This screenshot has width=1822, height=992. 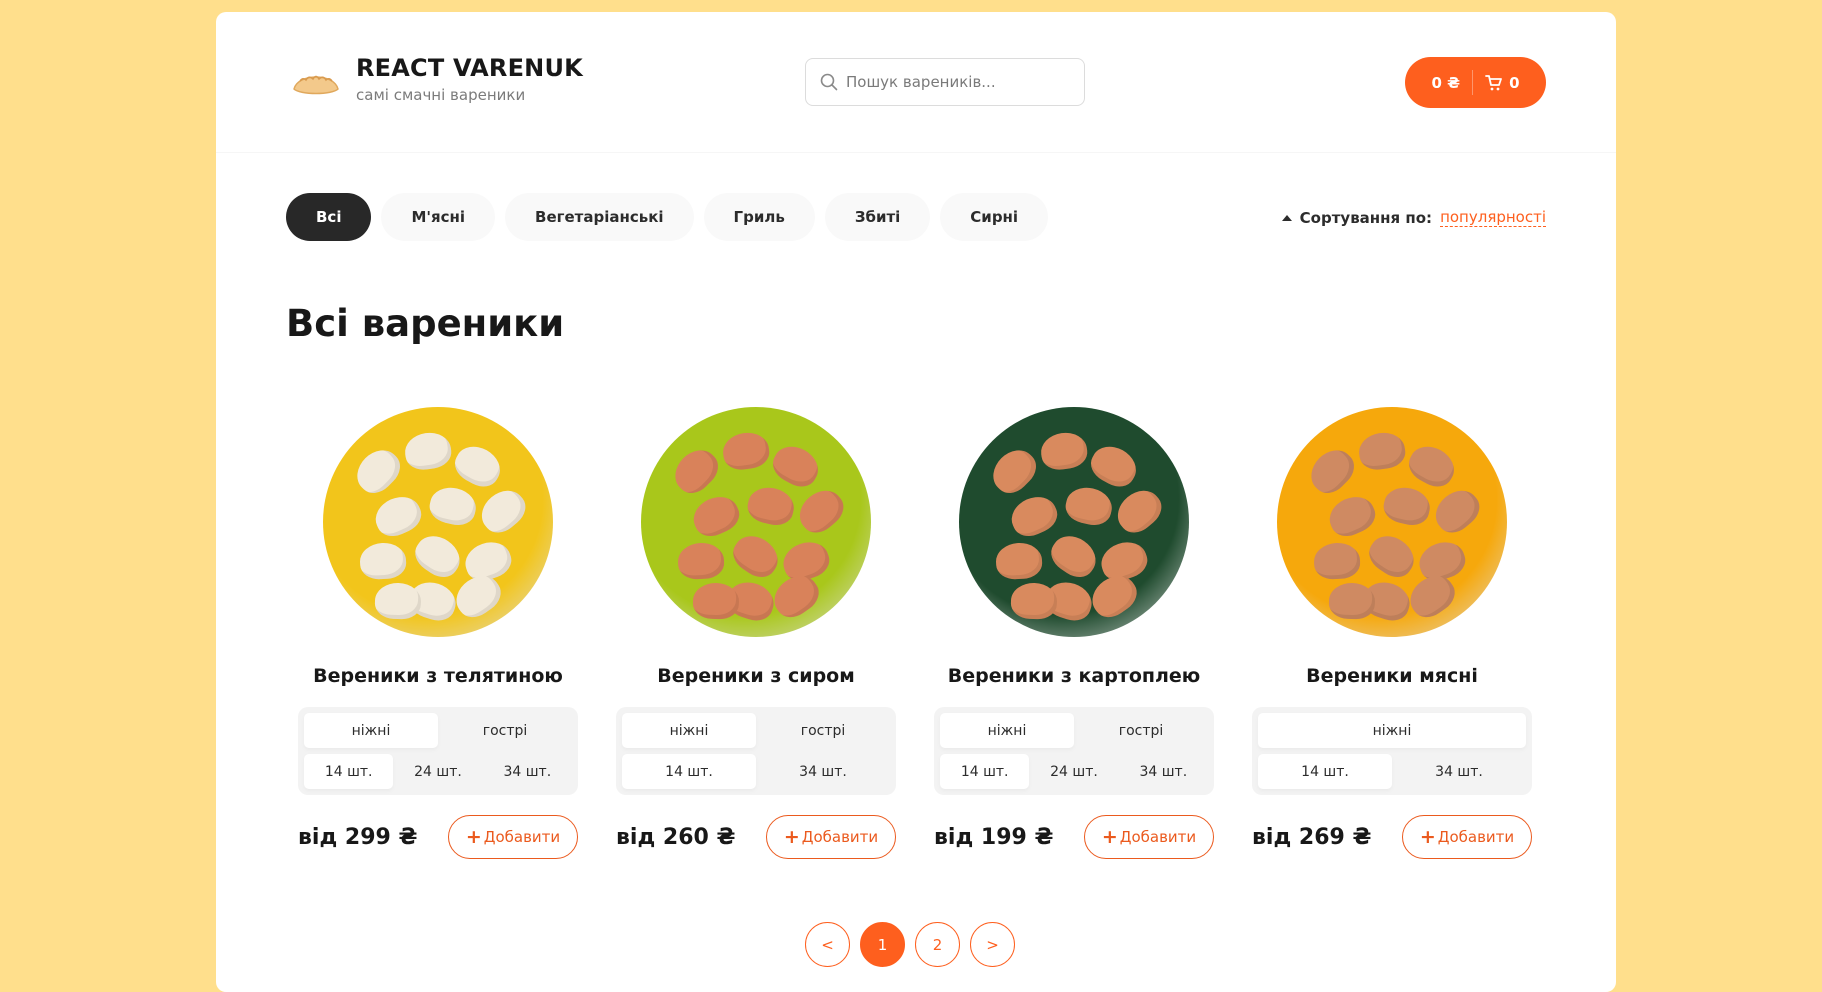 I want to click on search-icon, so click(x=829, y=82).